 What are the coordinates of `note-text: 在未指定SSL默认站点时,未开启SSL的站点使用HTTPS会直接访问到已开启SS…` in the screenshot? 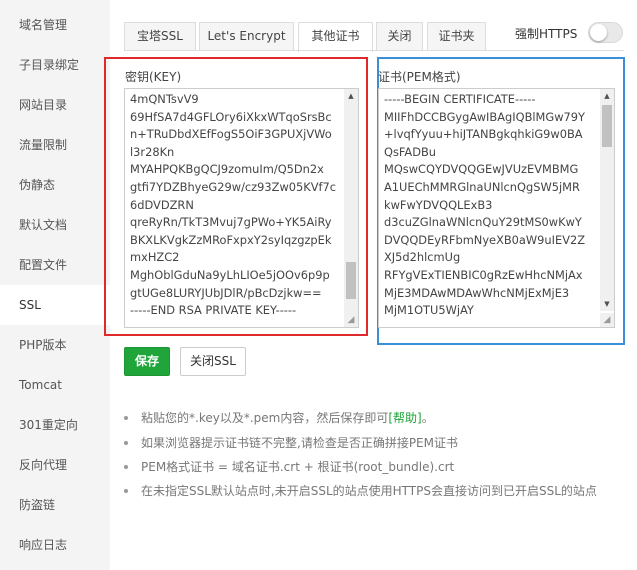 It's located at (369, 491).